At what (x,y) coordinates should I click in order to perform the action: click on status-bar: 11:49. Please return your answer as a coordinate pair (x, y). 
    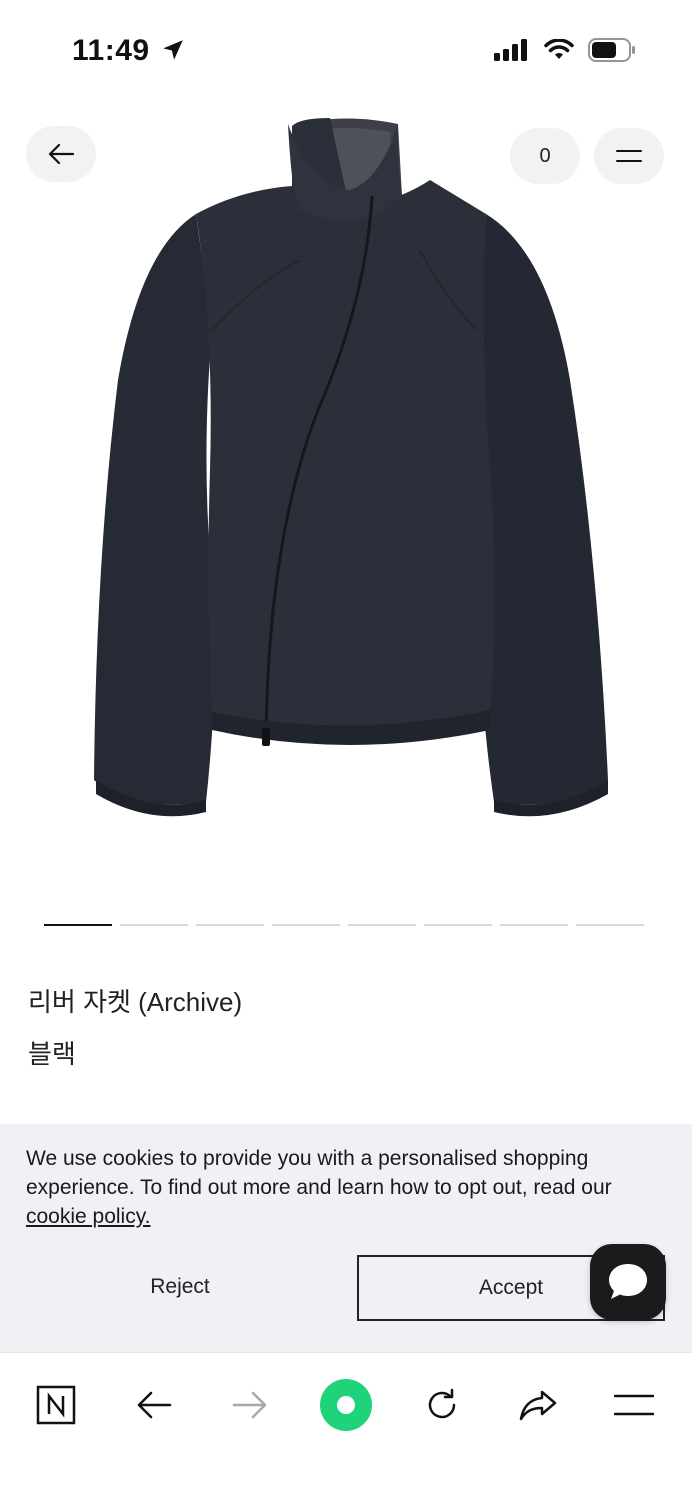
    Looking at the image, I should click on (346, 50).